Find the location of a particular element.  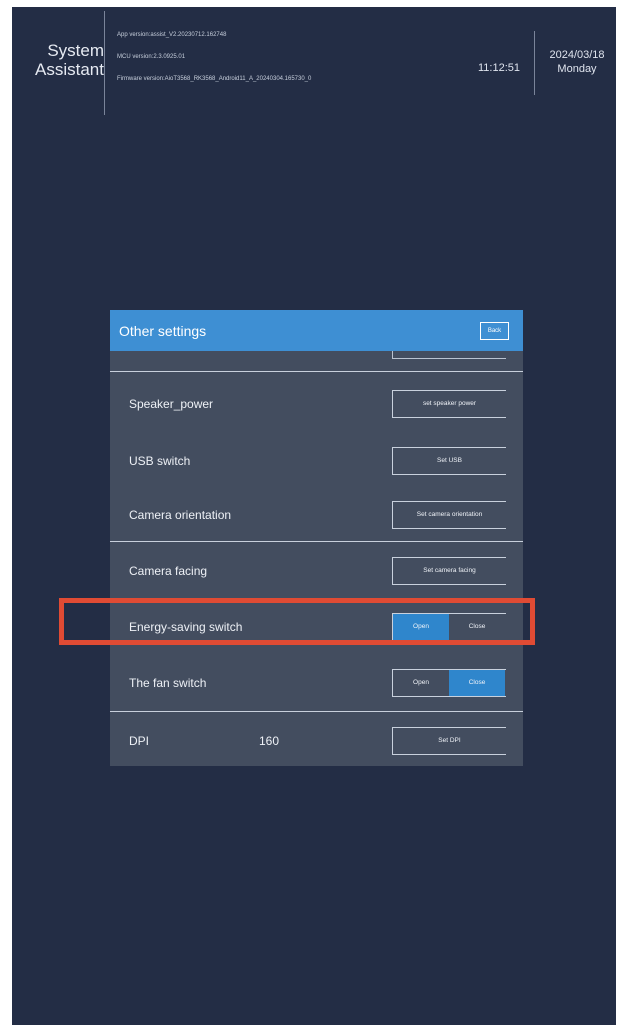

app-version-text: App version:assist_V2.20230712.162748 is located at coordinates (172, 35).